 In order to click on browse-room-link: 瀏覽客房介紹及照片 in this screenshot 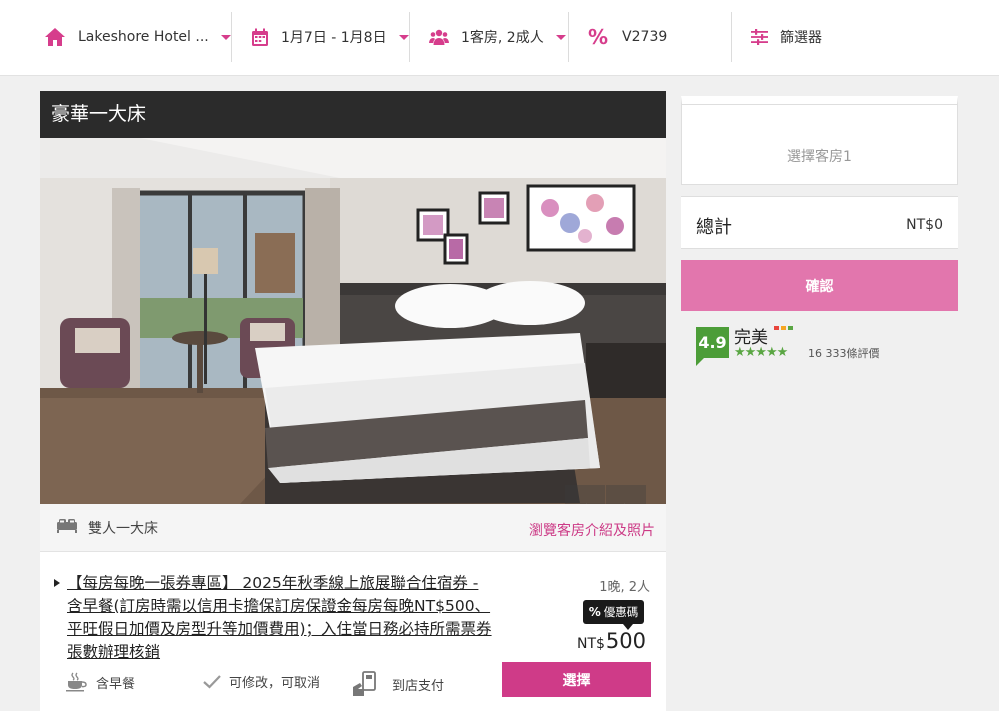, I will do `click(592, 530)`.